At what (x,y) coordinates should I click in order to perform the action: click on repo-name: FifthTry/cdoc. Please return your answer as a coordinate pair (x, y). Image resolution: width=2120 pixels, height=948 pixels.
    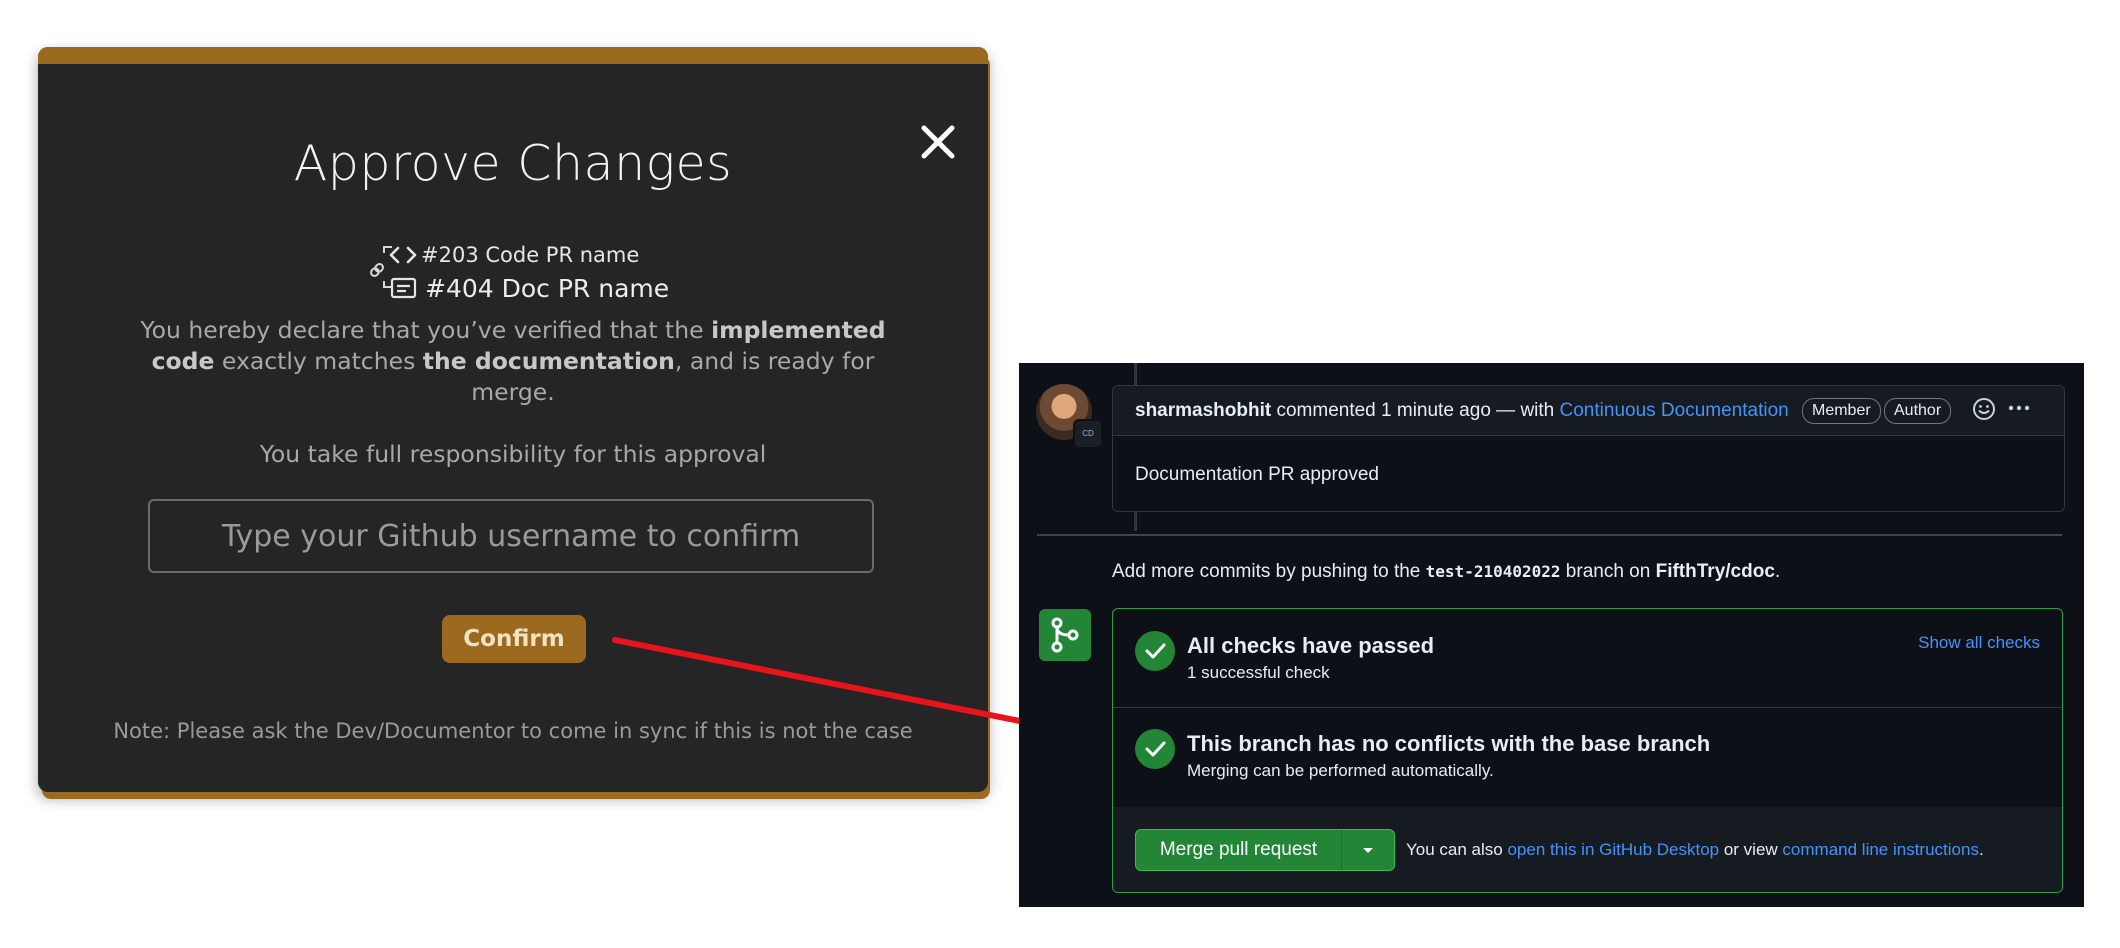
    Looking at the image, I should click on (1715, 571).